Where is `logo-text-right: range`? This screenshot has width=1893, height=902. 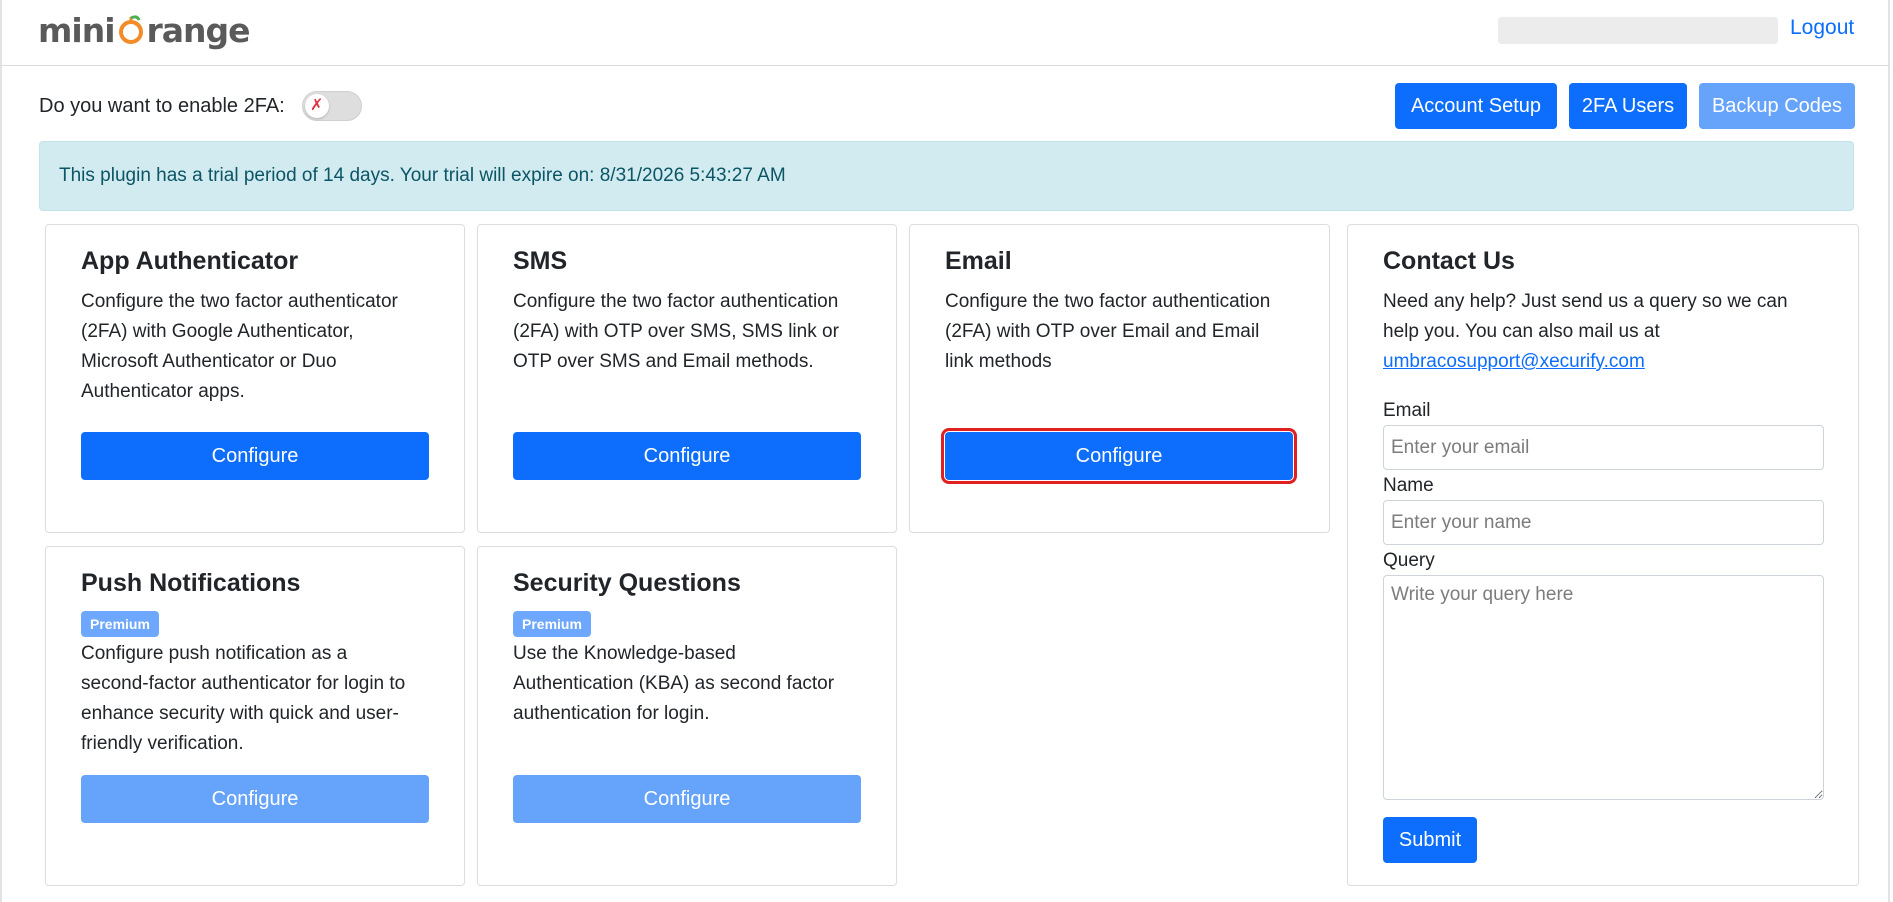 logo-text-right: range is located at coordinates (198, 30).